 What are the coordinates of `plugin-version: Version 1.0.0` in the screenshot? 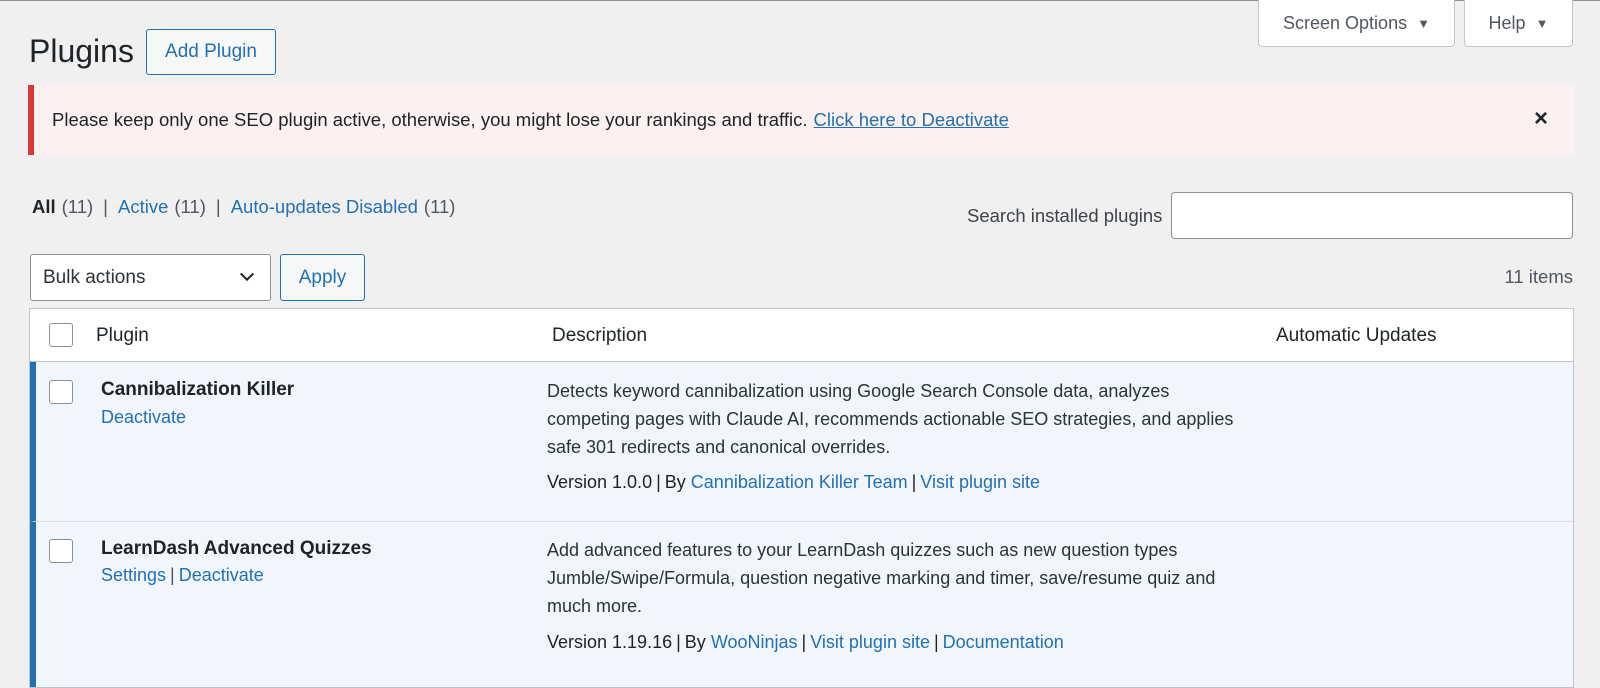 It's located at (600, 482).